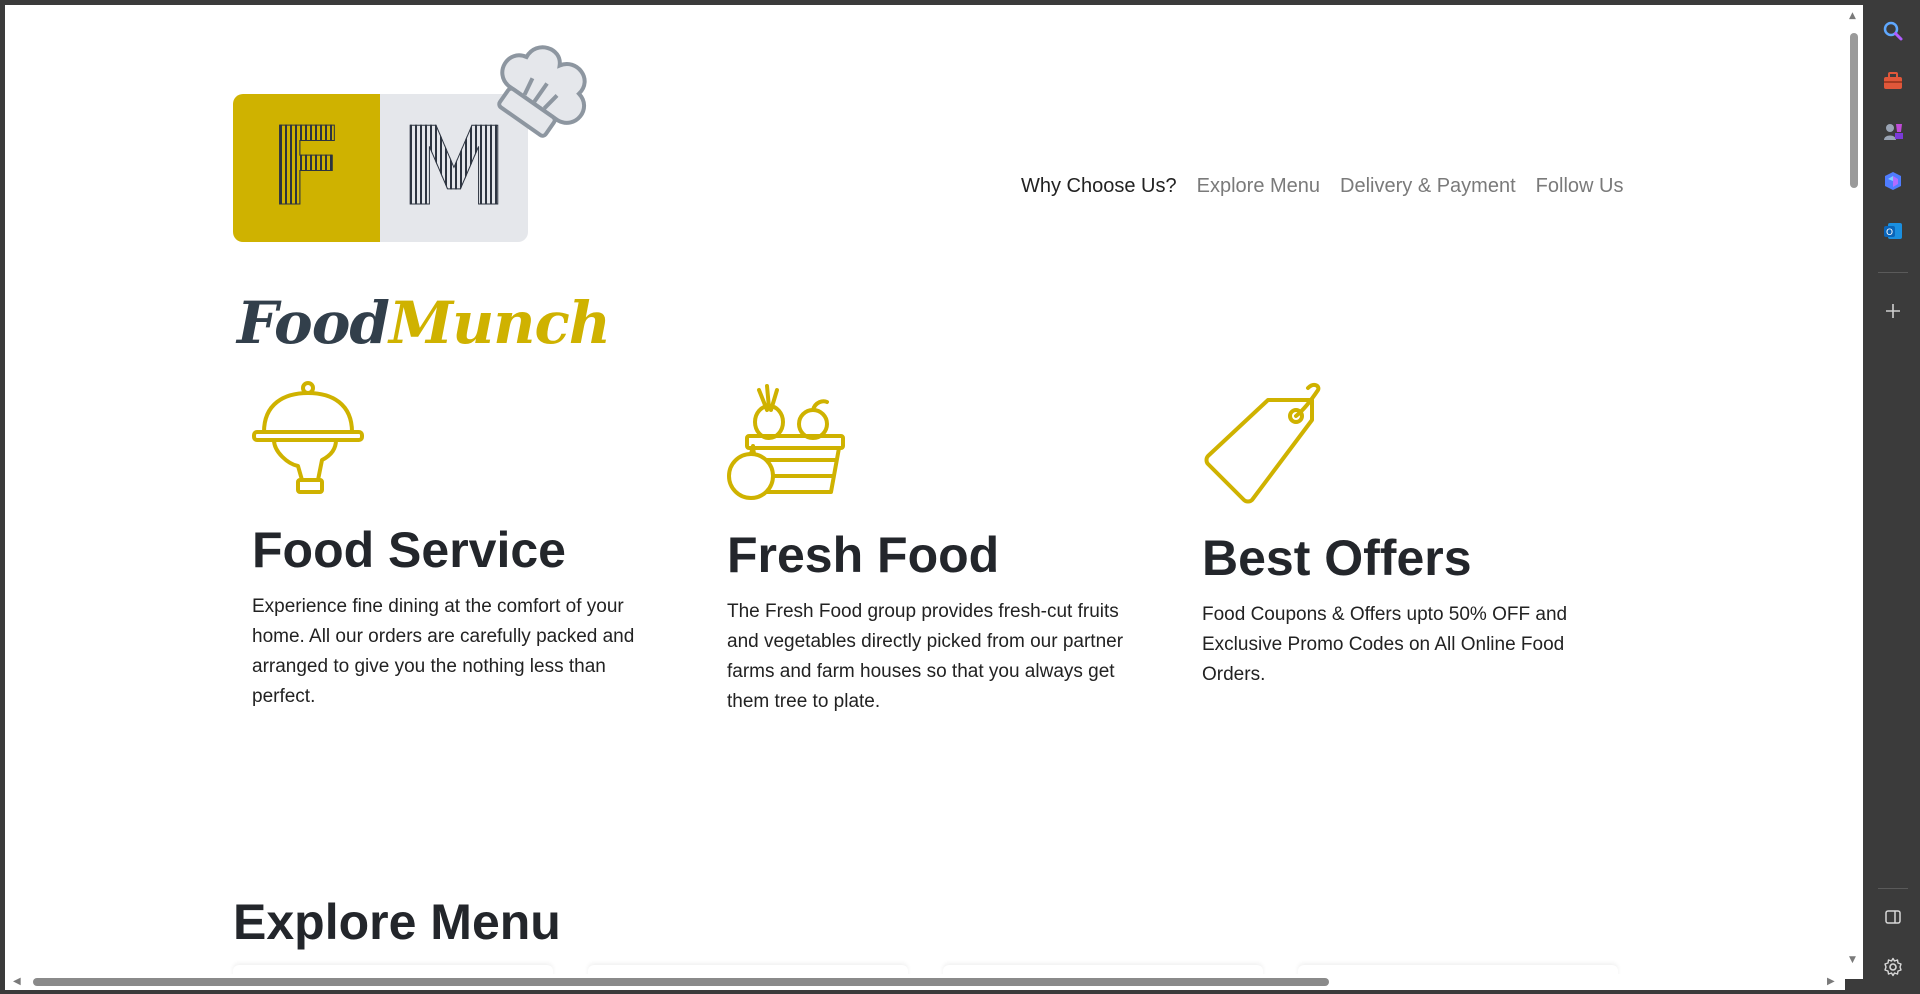 This screenshot has width=1920, height=994. What do you see at coordinates (786, 442) in the screenshot?
I see `fruit-basket-icon` at bounding box center [786, 442].